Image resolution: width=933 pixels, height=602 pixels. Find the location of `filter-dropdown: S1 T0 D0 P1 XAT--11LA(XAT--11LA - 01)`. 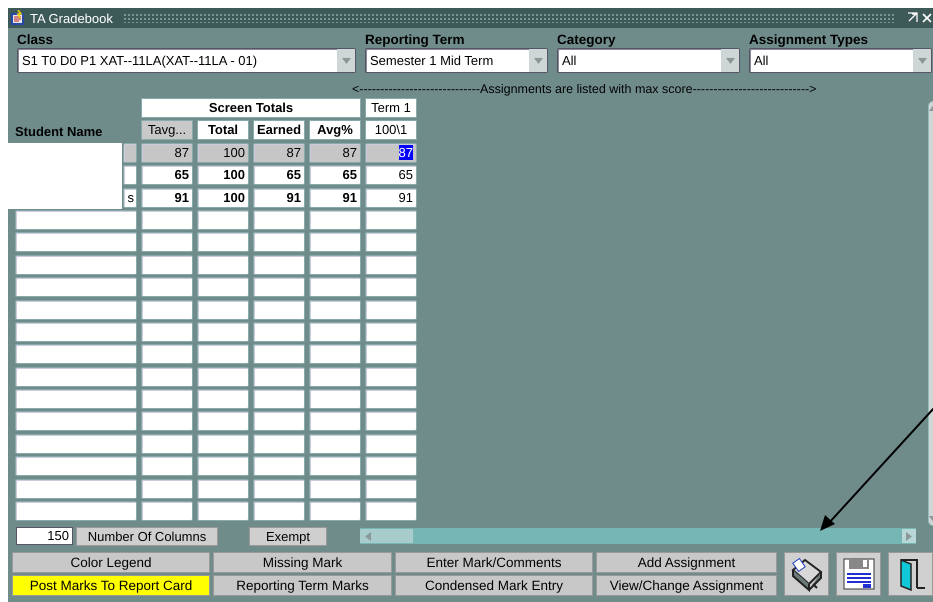

filter-dropdown: S1 T0 D0 P1 XAT--11LA(XAT--11LA - 01) is located at coordinates (186, 60).